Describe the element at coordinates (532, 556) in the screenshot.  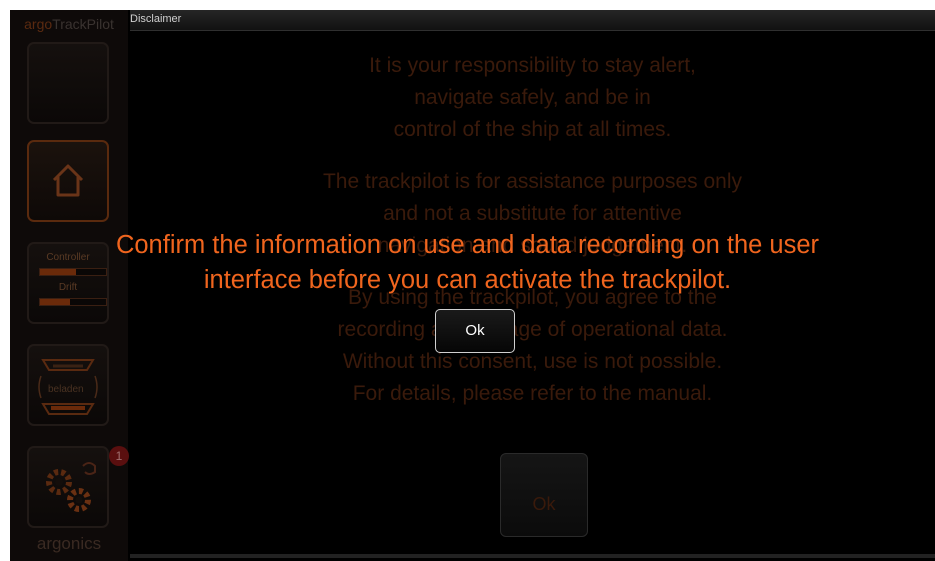
I see `bottom-divider` at that location.